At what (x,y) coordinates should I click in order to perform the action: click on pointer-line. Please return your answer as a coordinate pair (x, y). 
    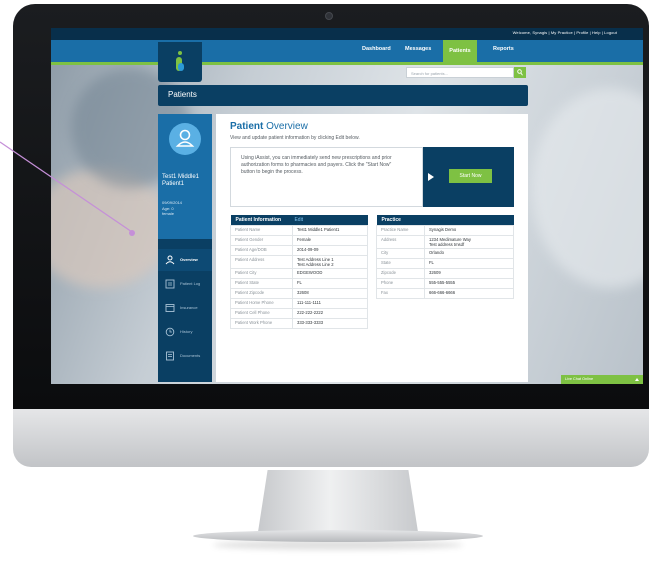
    Looking at the image, I should click on (66, 187).